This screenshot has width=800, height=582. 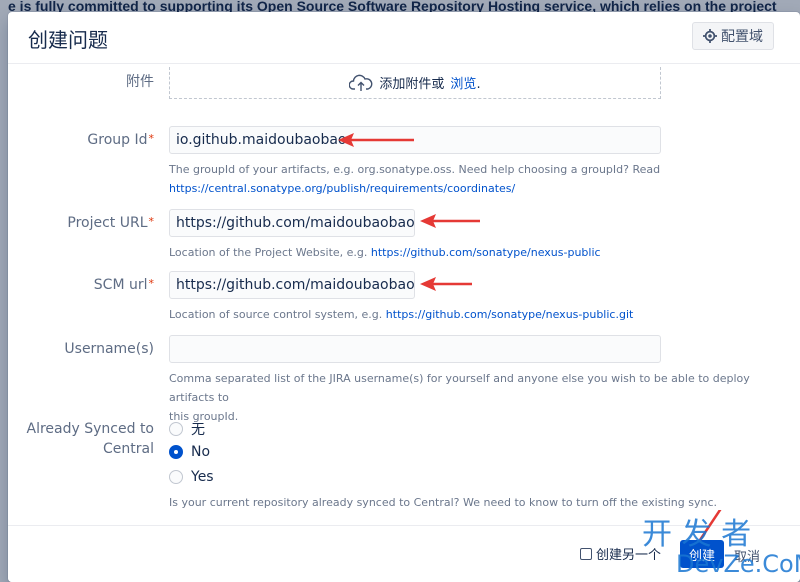 I want to click on usernames-label: Username(s), so click(x=109, y=349).